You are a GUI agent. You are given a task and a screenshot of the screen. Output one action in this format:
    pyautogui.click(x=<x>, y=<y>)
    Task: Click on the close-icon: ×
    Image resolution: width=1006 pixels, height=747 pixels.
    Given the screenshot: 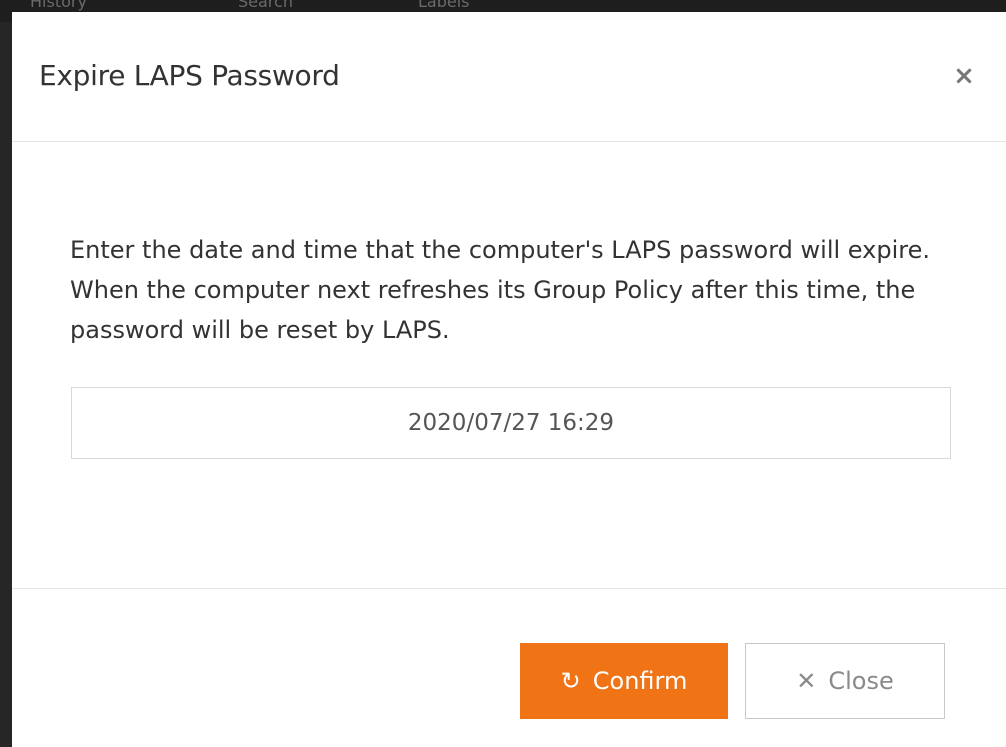 What is the action you would take?
    pyautogui.click(x=964, y=76)
    